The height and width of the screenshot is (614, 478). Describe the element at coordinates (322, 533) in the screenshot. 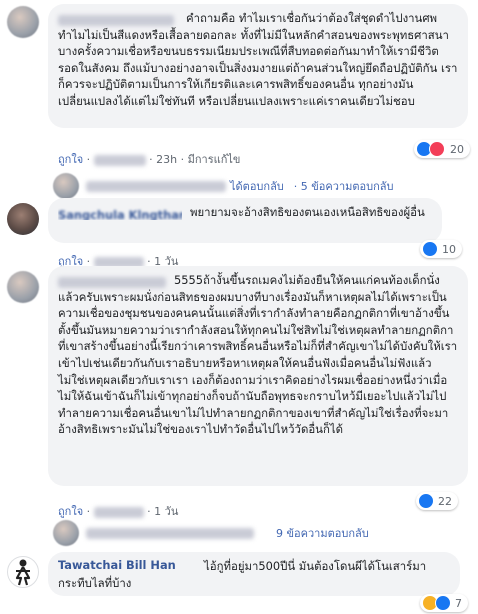

I see `reply-count: 9 ข้อความตอบกลับ` at that location.